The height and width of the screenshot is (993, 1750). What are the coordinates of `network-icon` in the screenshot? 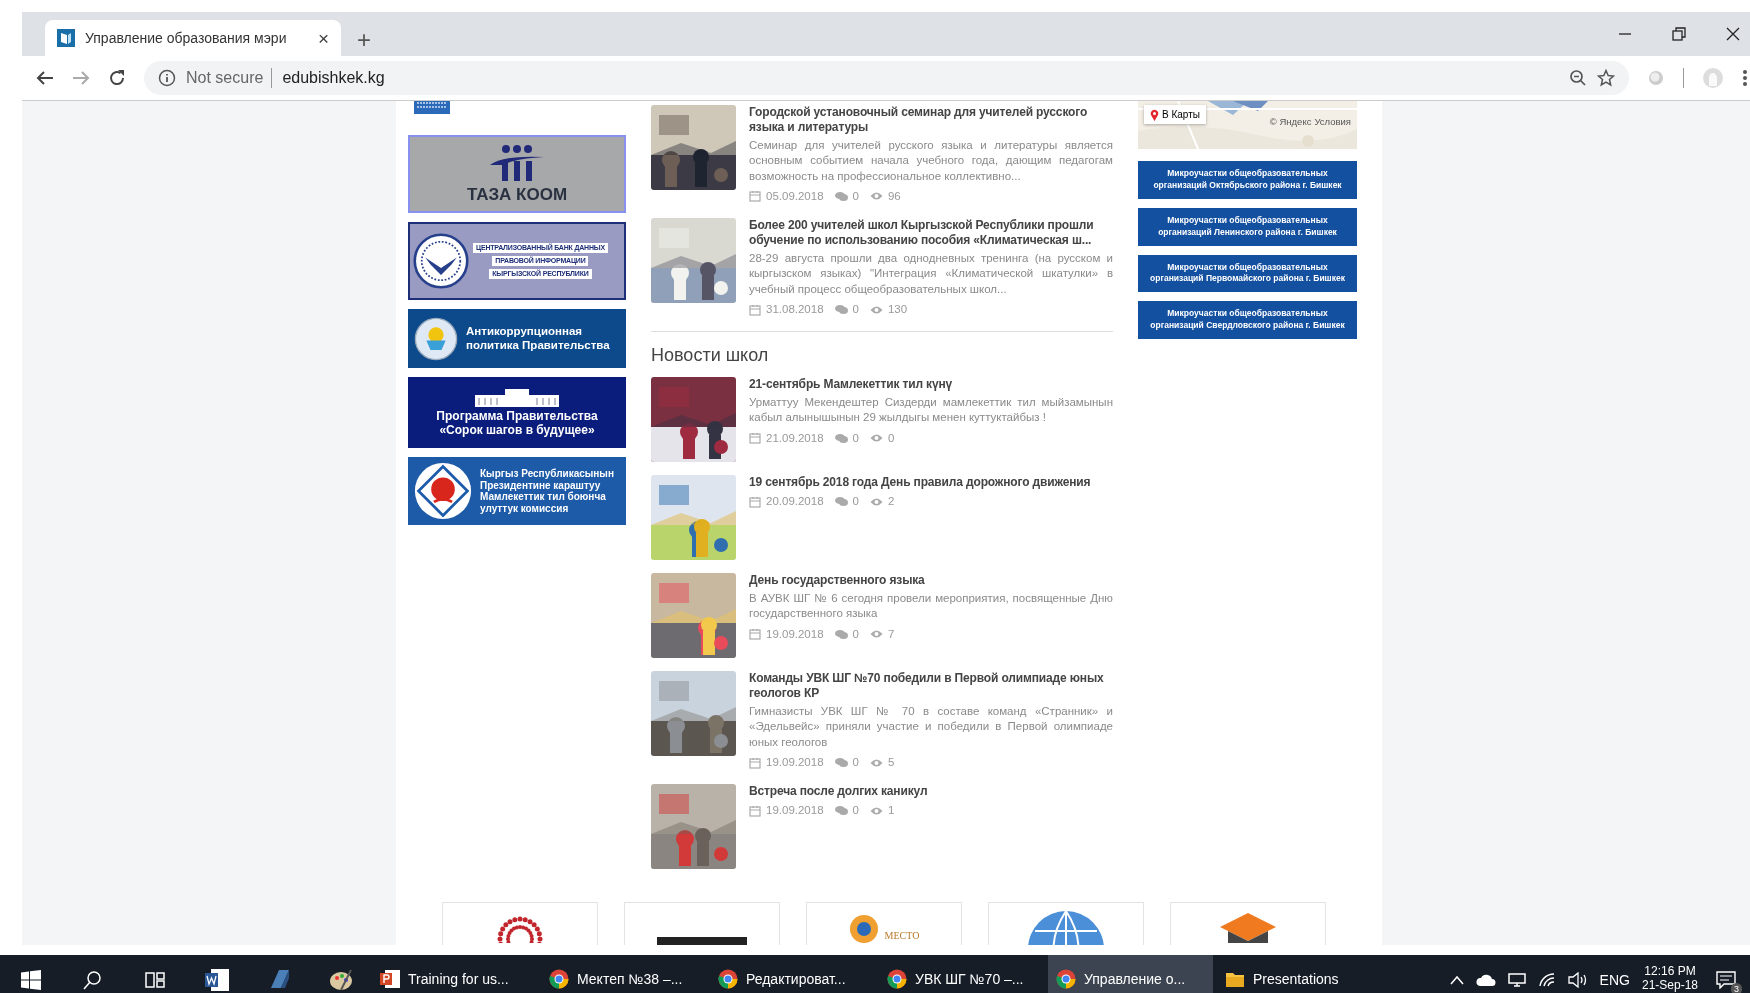 It's located at (1516, 980).